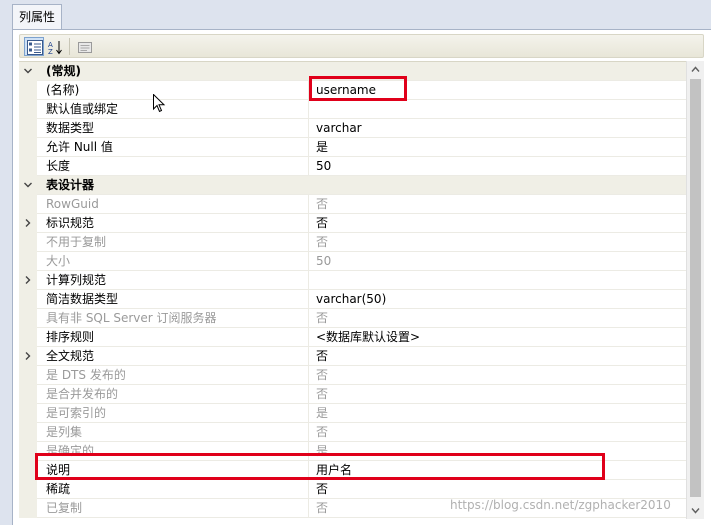 The image size is (711, 525). I want to click on property-name: (名称), so click(177, 90).